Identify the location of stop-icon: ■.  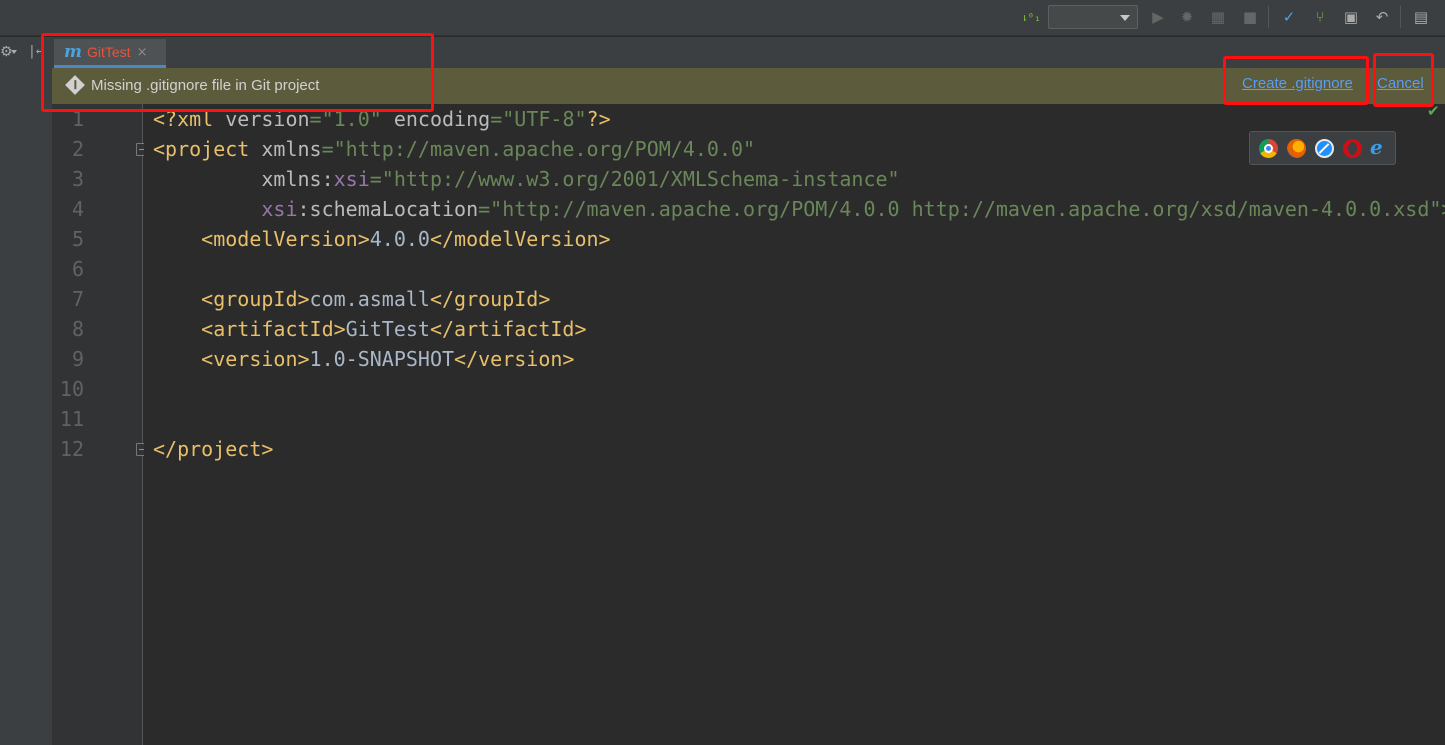
(1250, 17).